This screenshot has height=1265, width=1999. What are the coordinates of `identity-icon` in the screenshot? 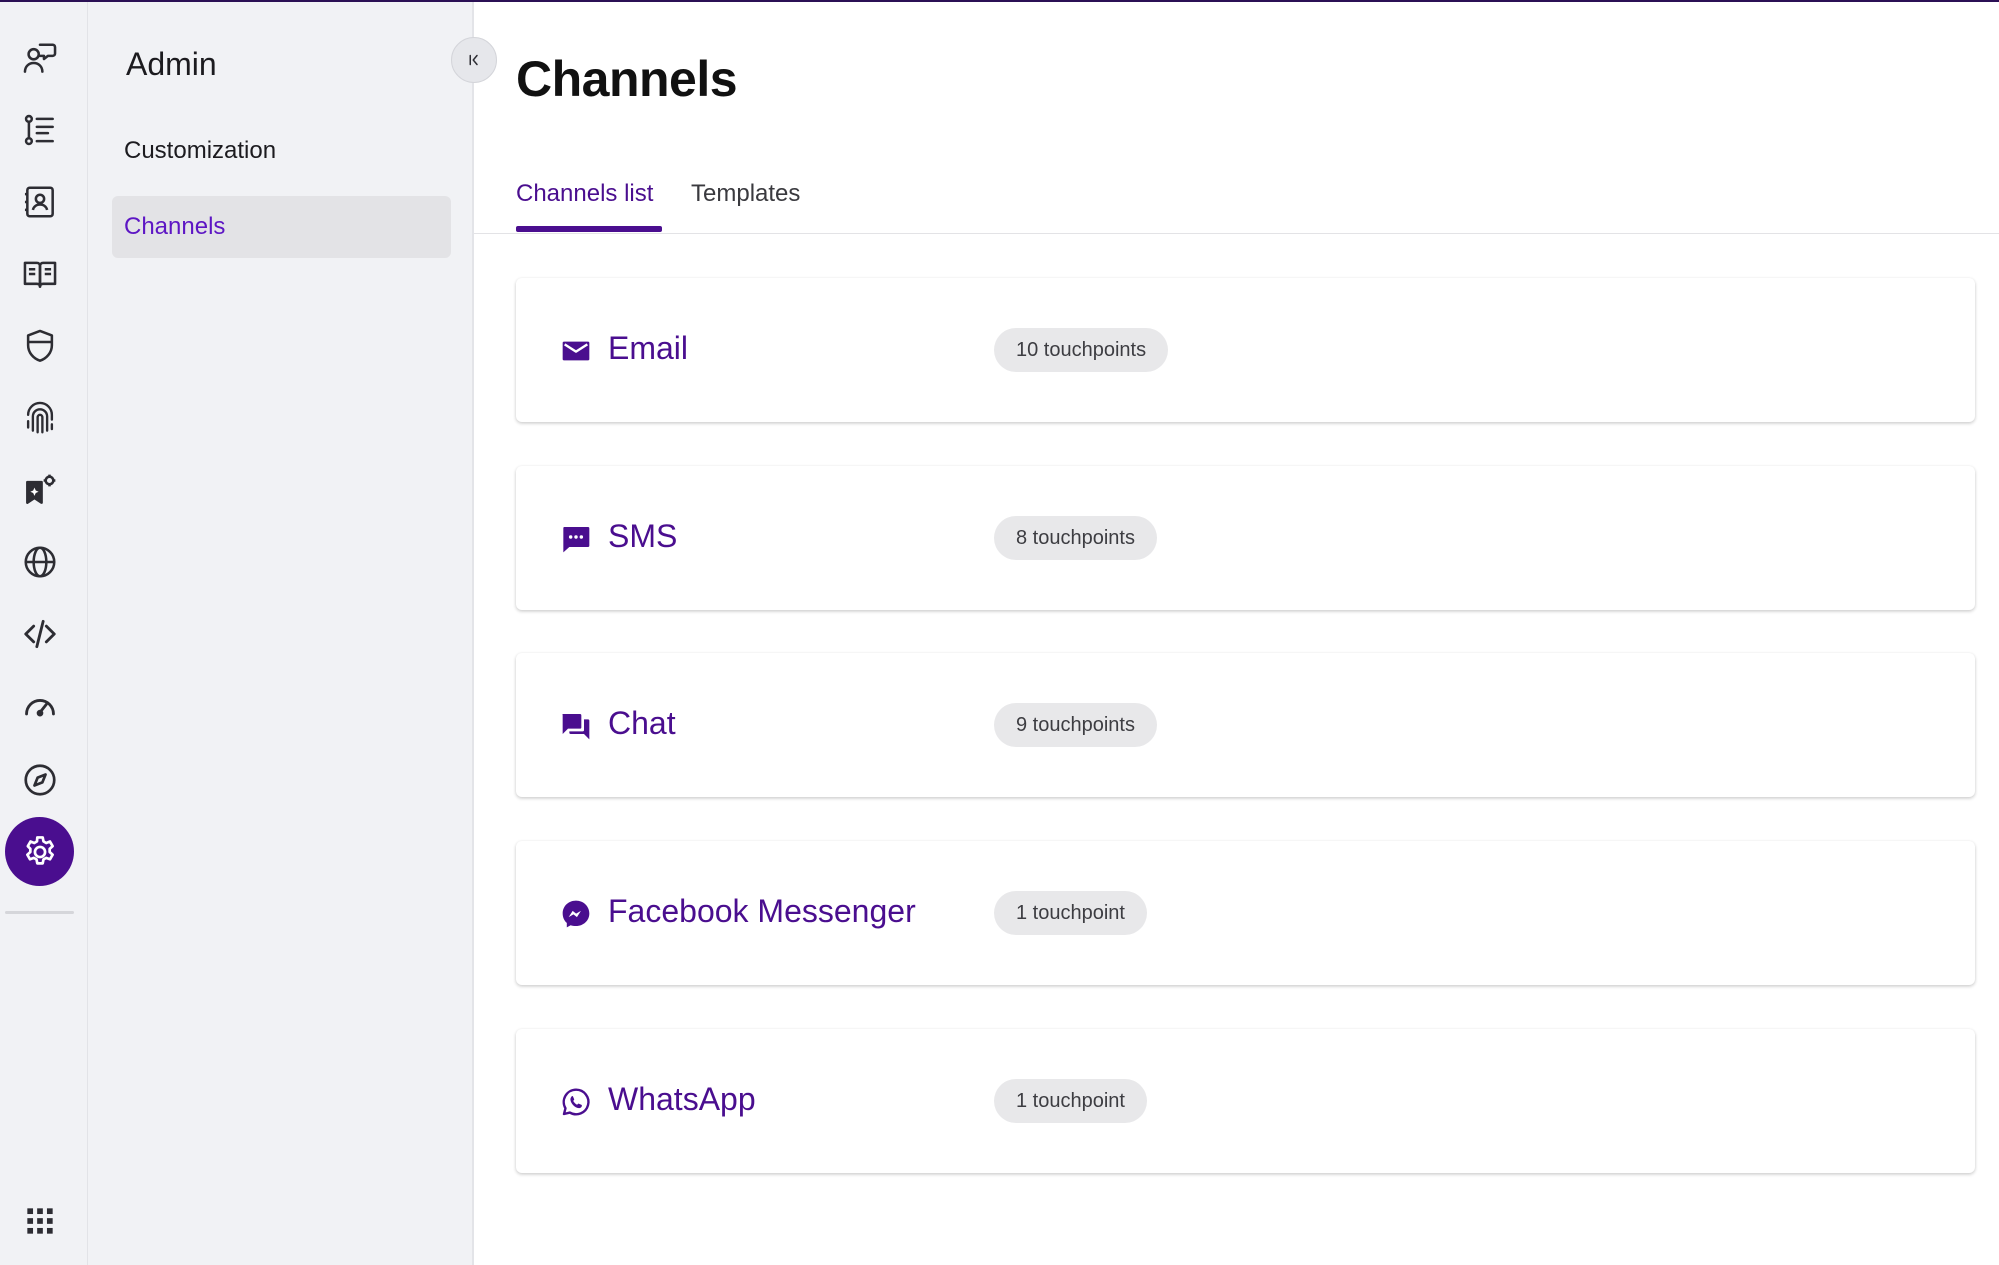 It's located at (39, 417).